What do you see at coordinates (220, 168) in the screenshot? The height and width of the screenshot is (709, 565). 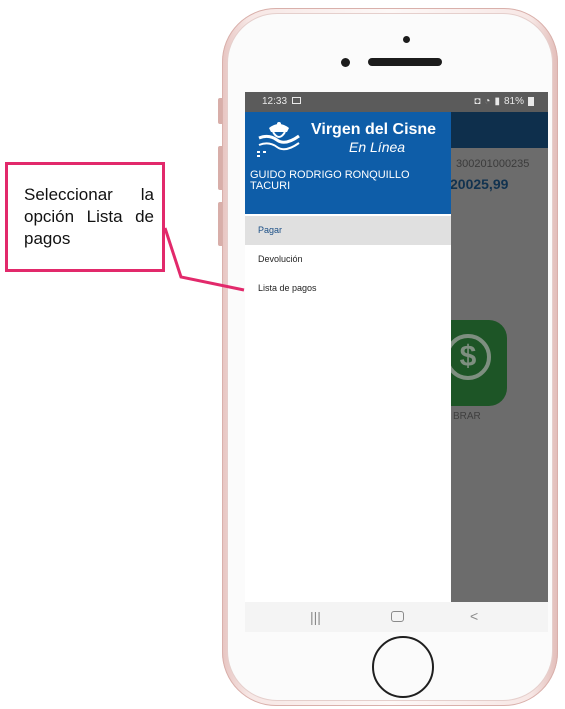 I see `volume-up-button` at bounding box center [220, 168].